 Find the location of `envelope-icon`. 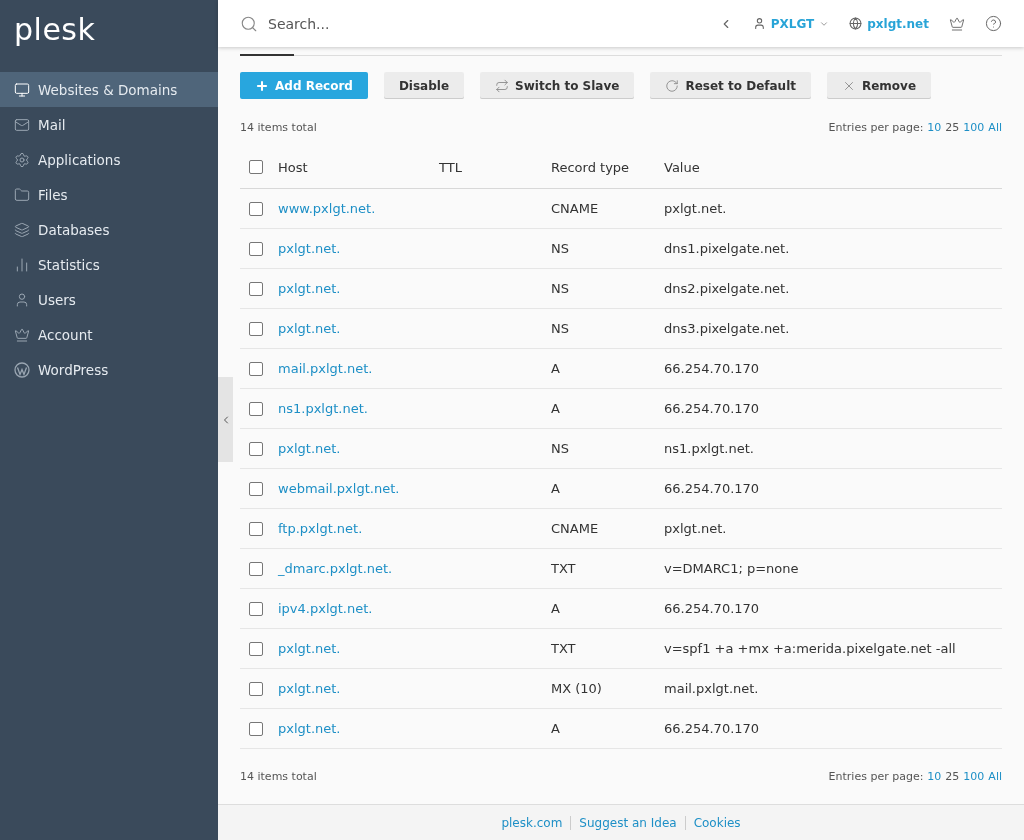

envelope-icon is located at coordinates (22, 124).